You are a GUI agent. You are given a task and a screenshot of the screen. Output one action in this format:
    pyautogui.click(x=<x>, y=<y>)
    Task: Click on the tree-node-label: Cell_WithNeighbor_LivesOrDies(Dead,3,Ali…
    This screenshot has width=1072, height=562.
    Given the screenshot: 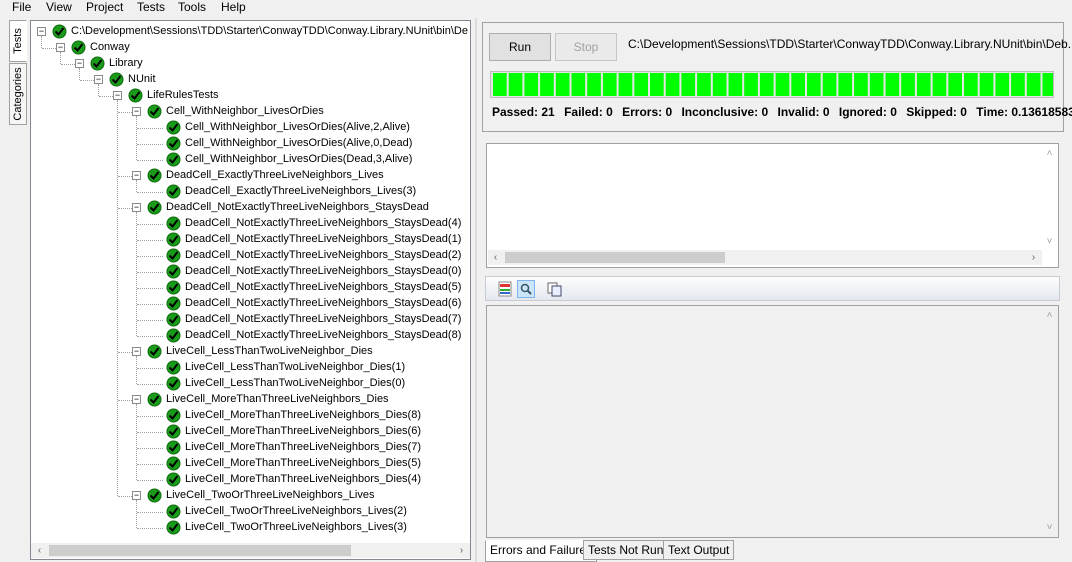 What is the action you would take?
    pyautogui.click(x=299, y=159)
    